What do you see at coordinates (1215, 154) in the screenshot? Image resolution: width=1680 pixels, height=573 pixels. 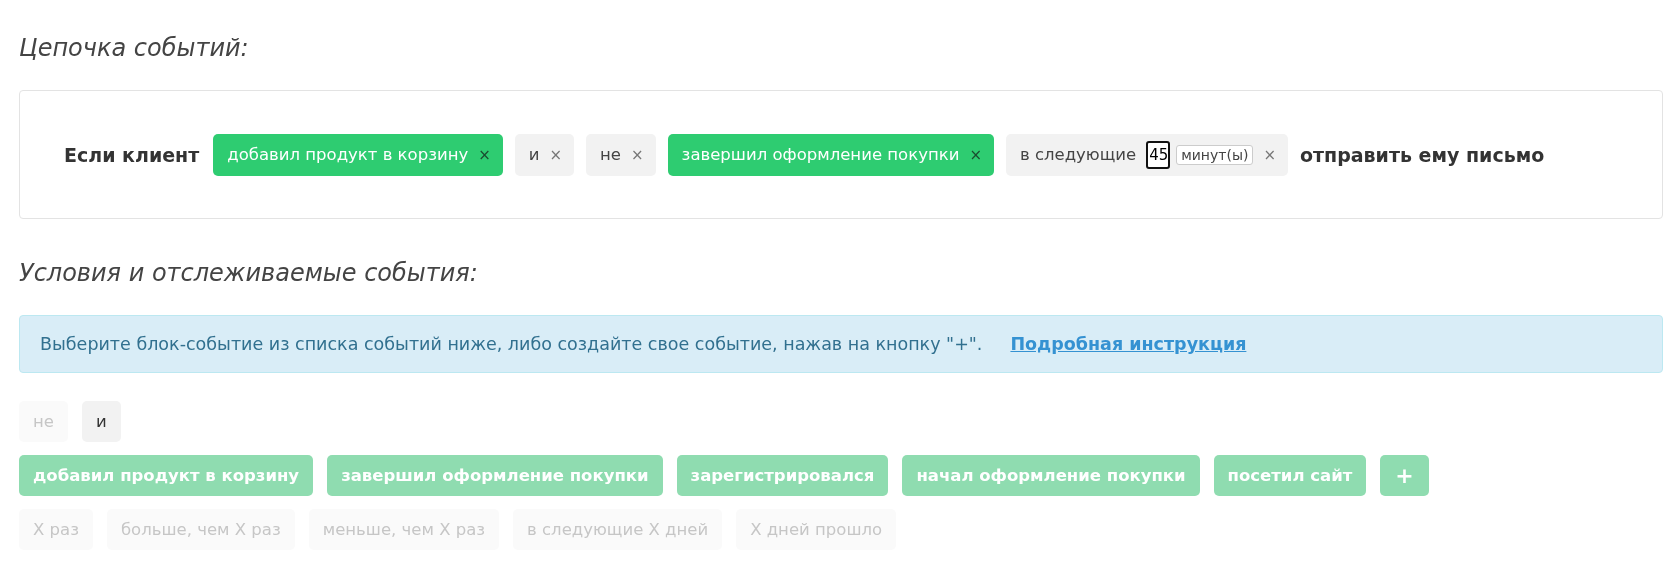 I see `unit-select: минут(ы)` at bounding box center [1215, 154].